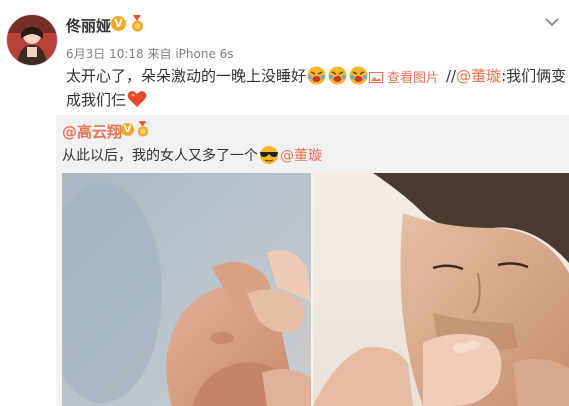 The height and width of the screenshot is (406, 569). Describe the element at coordinates (105, 54) in the screenshot. I see `post-date: 6月3日 10:18` at that location.